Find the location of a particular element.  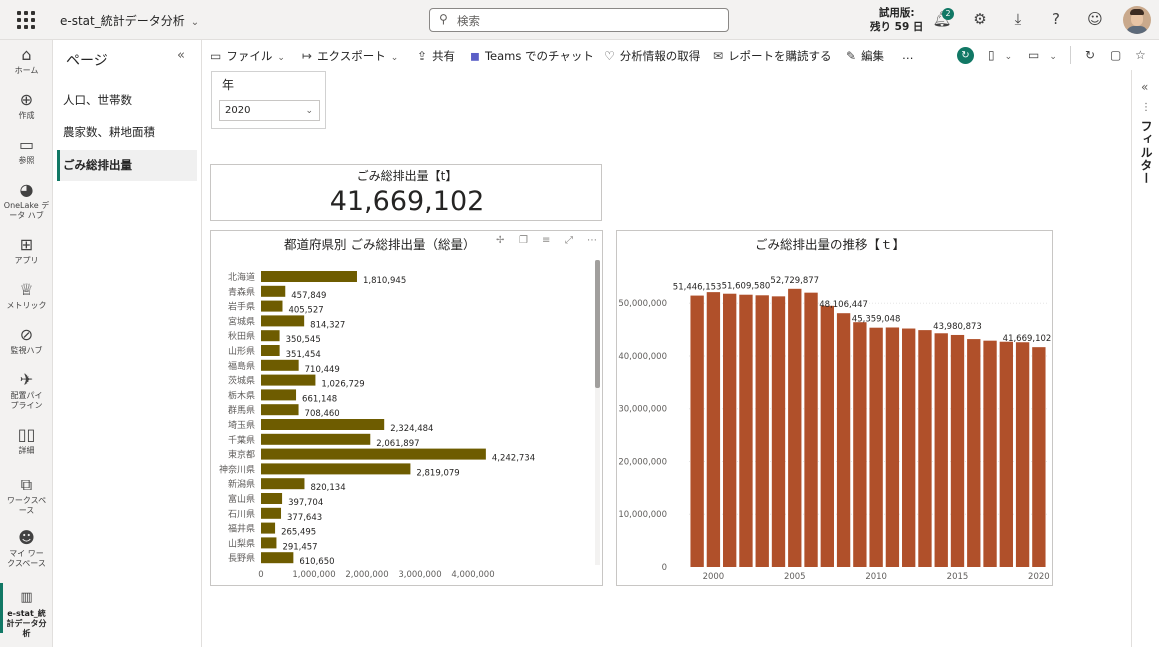

nav-onelake: ◕ OneLake データ ハブ is located at coordinates (26, 201).